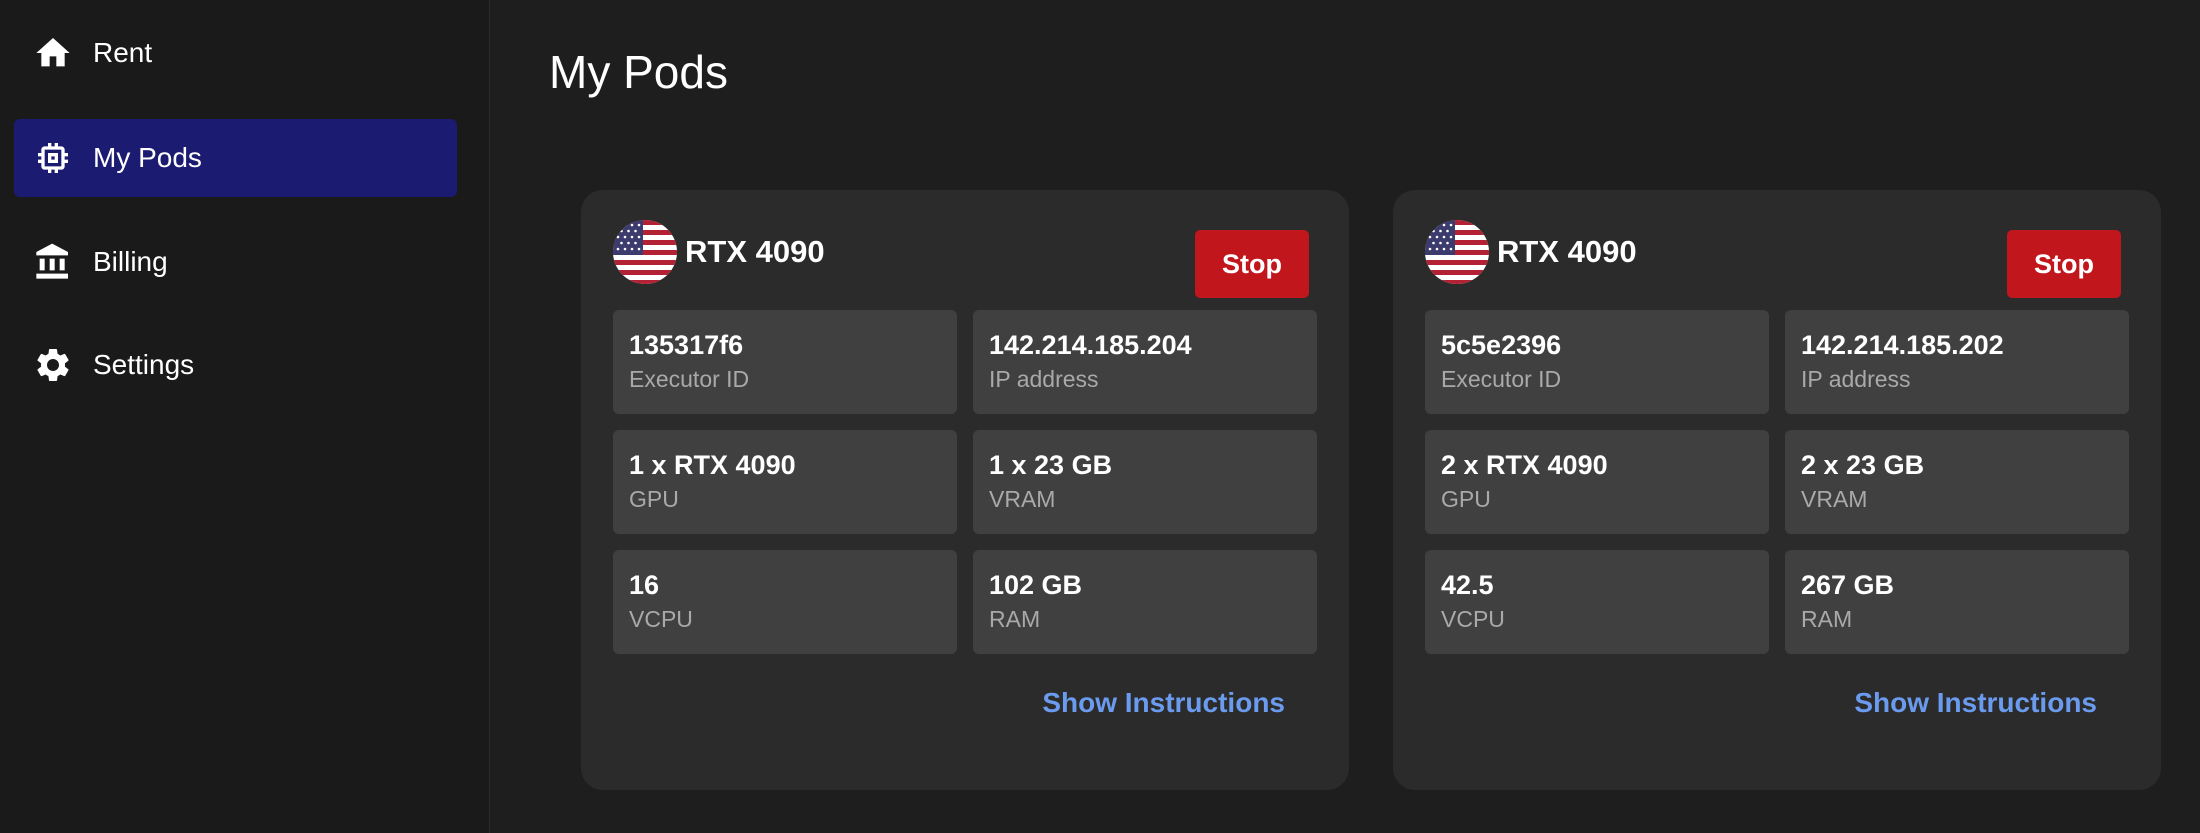 The width and height of the screenshot is (2200, 833). I want to click on page-title: My Pods, so click(638, 72).